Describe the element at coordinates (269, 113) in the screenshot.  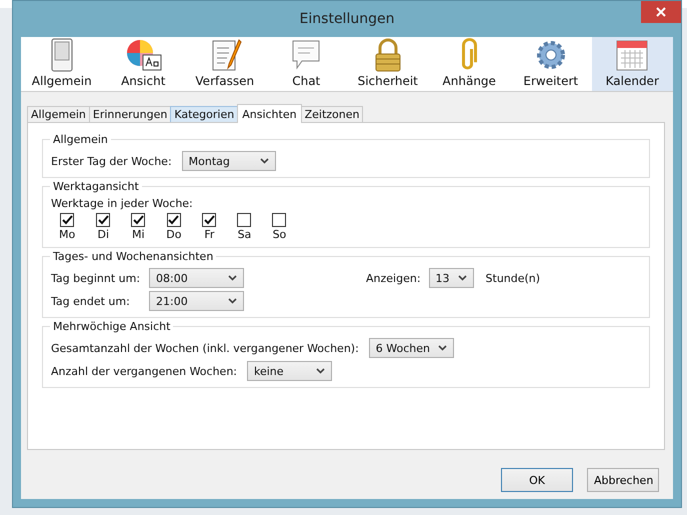
I see `tab: Ansichten` at that location.